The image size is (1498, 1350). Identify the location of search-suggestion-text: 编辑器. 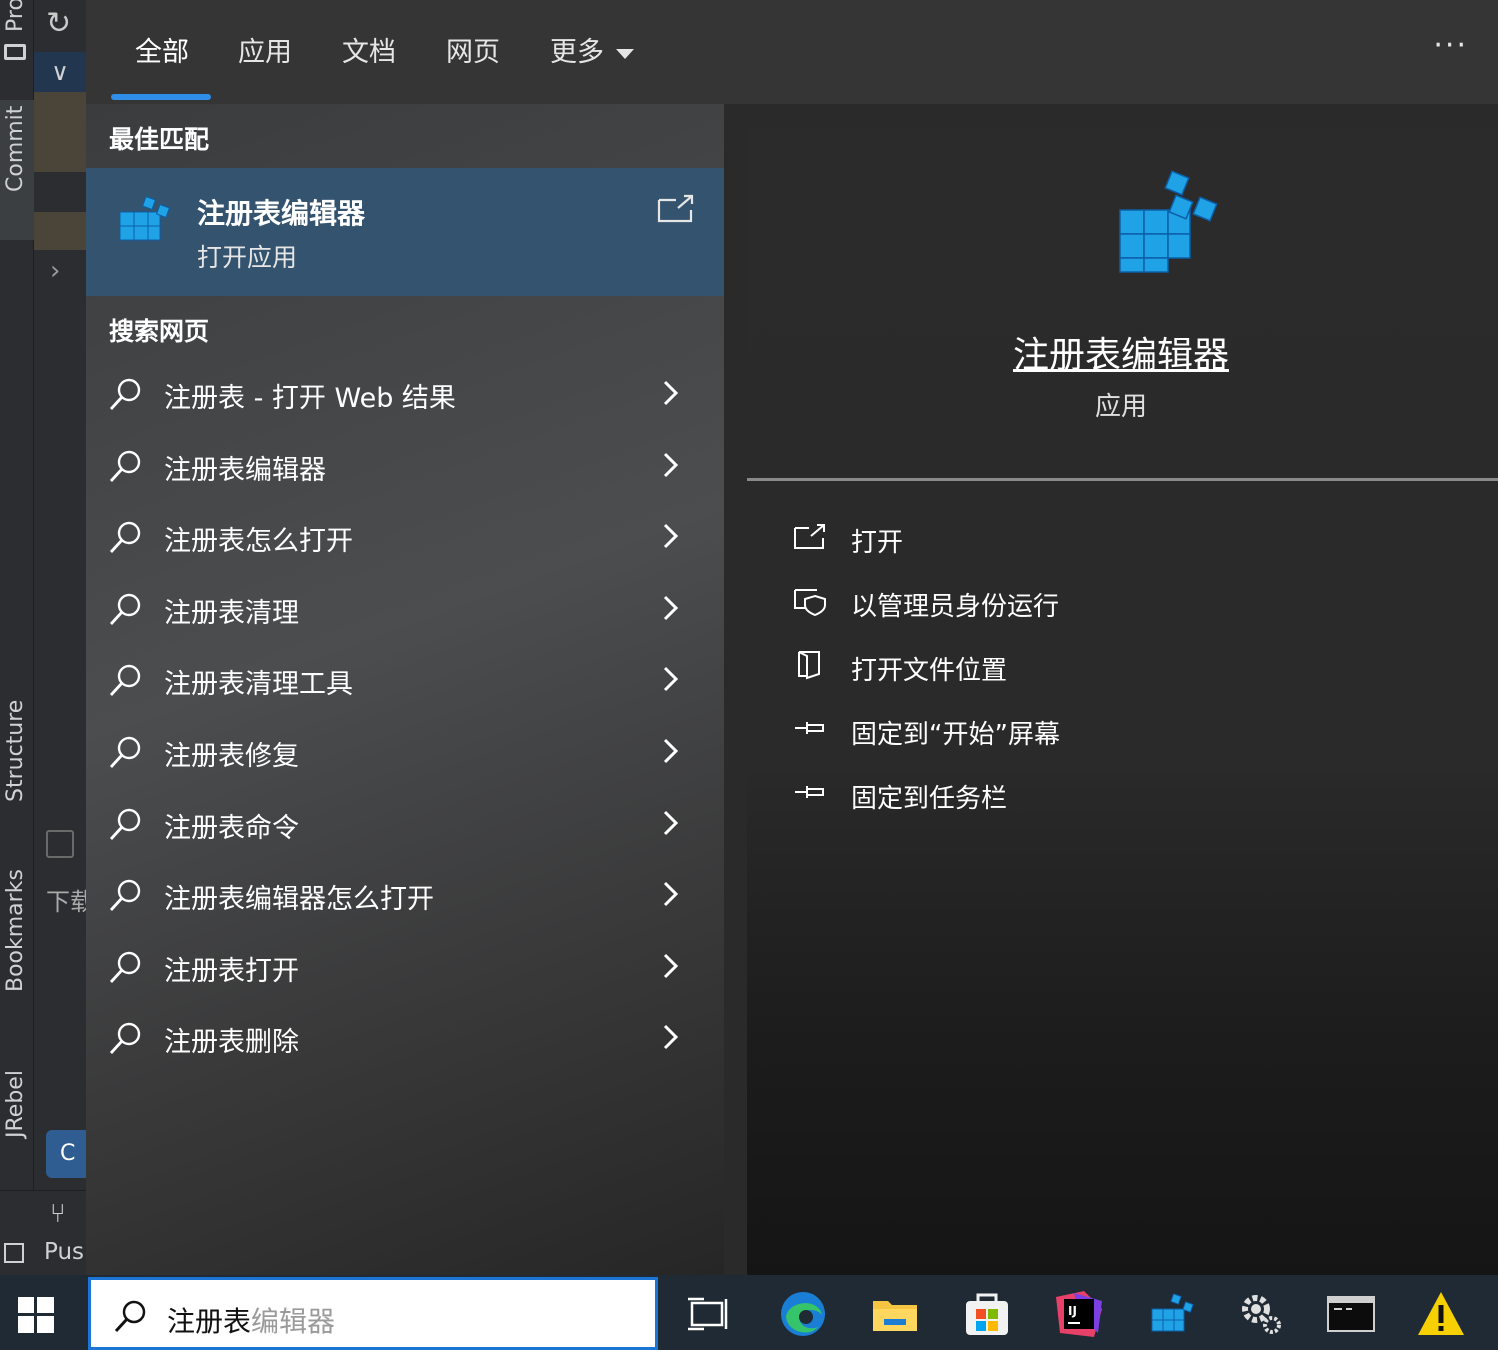
(293, 1321).